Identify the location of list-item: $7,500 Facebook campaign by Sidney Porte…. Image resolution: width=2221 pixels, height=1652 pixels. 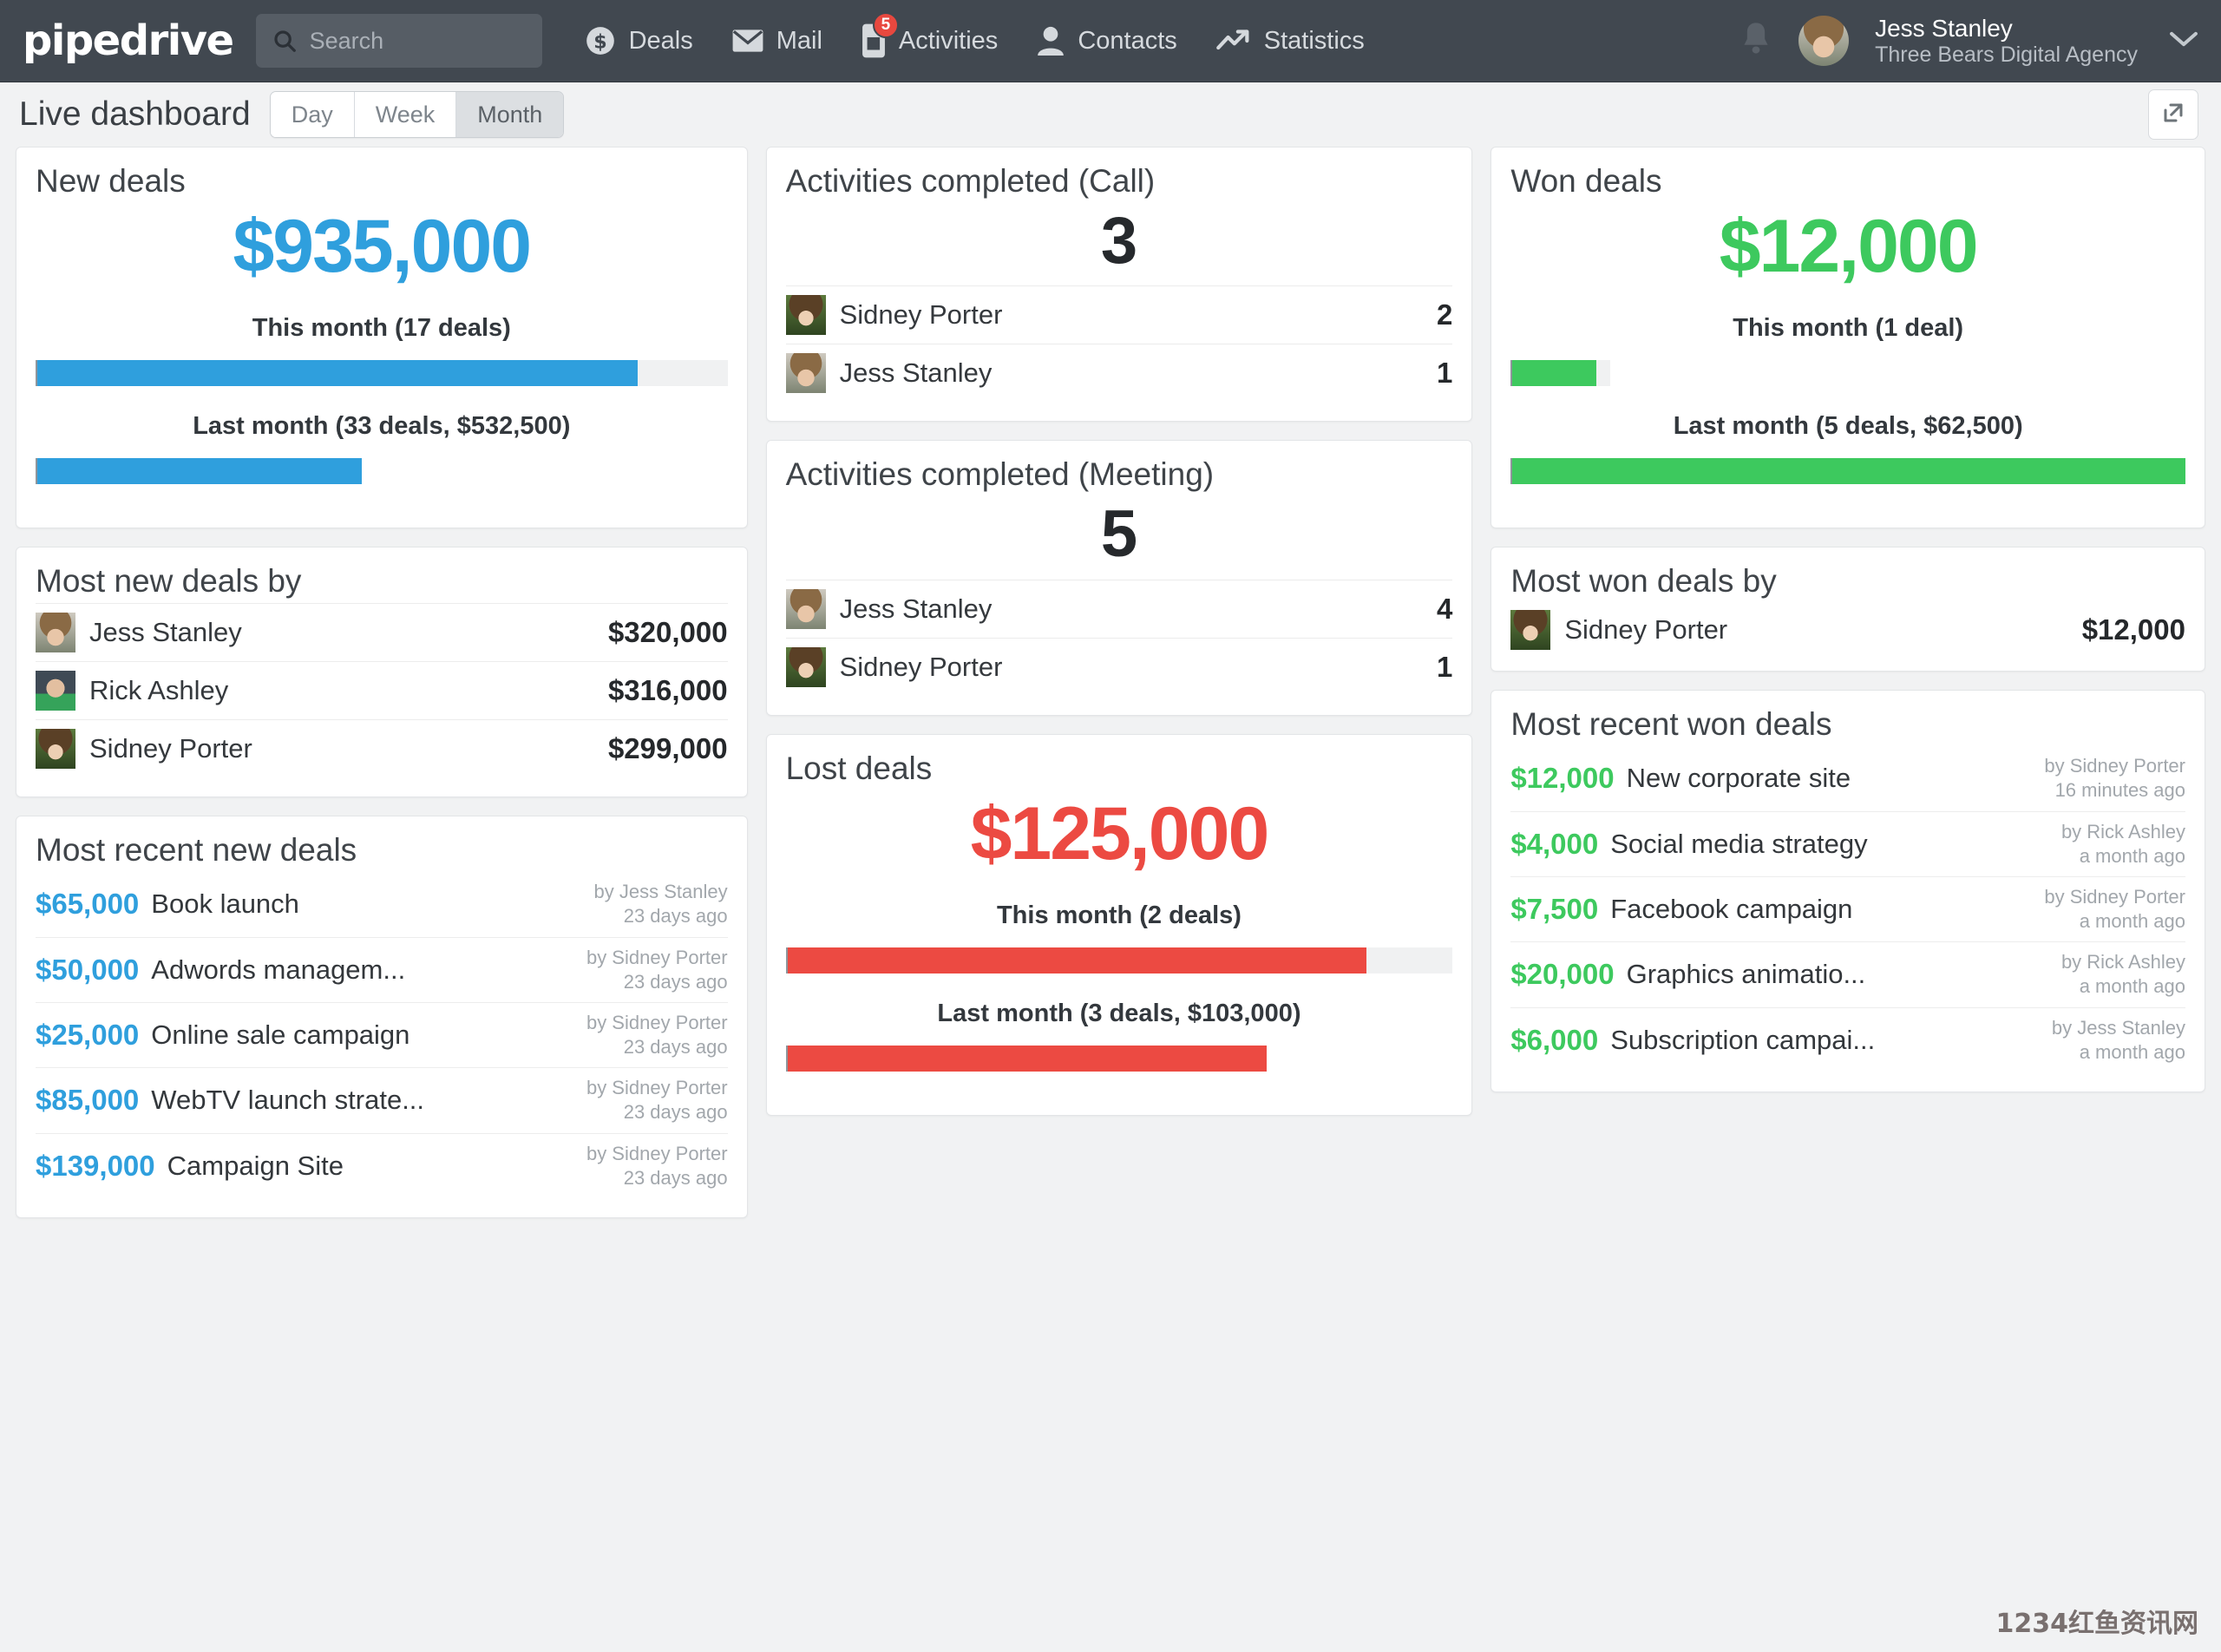
(1847, 908).